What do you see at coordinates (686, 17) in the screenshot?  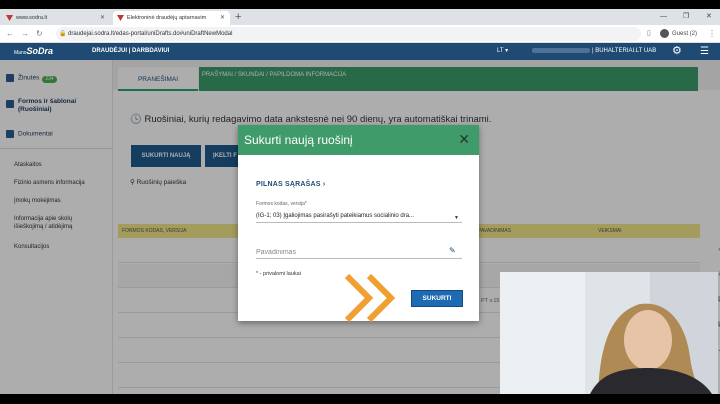 I see `maximize-icon: ❐` at bounding box center [686, 17].